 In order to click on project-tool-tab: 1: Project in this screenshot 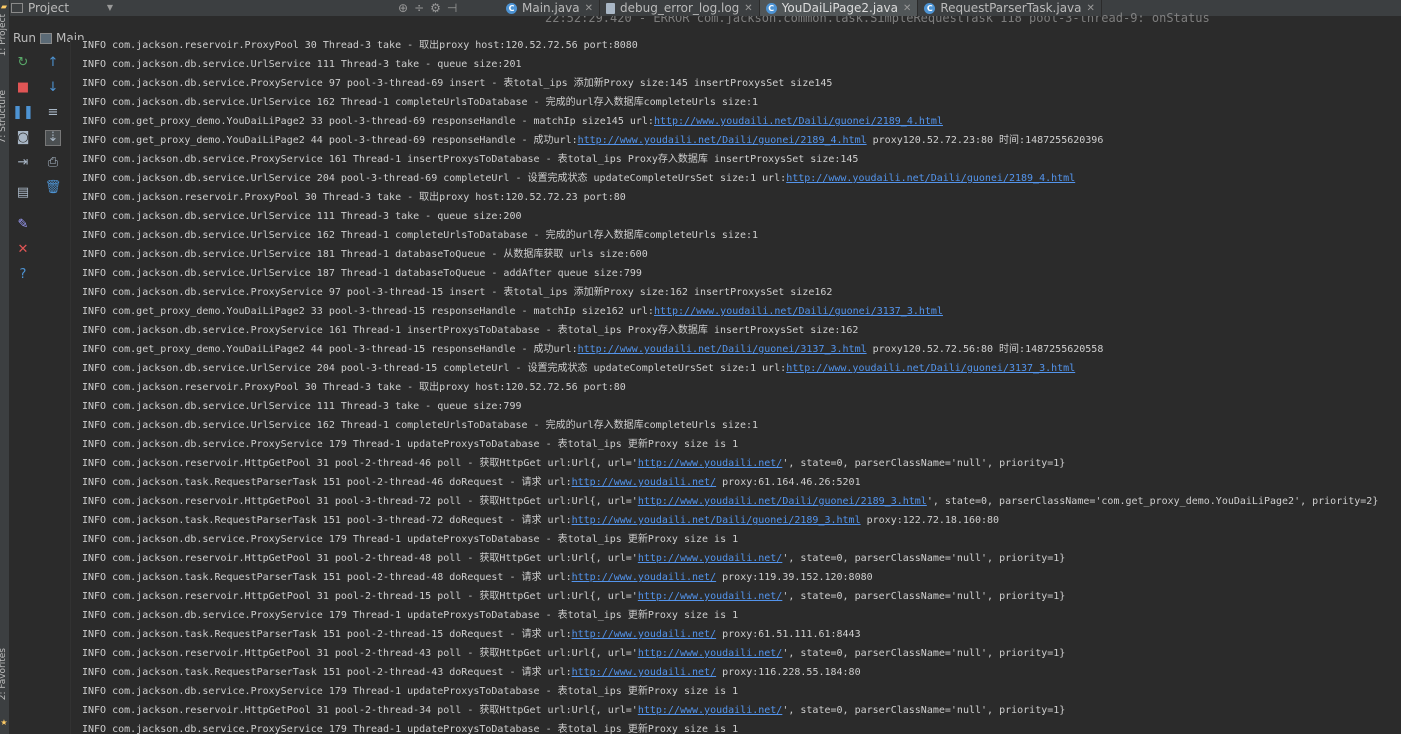, I will do `click(4, 35)`.